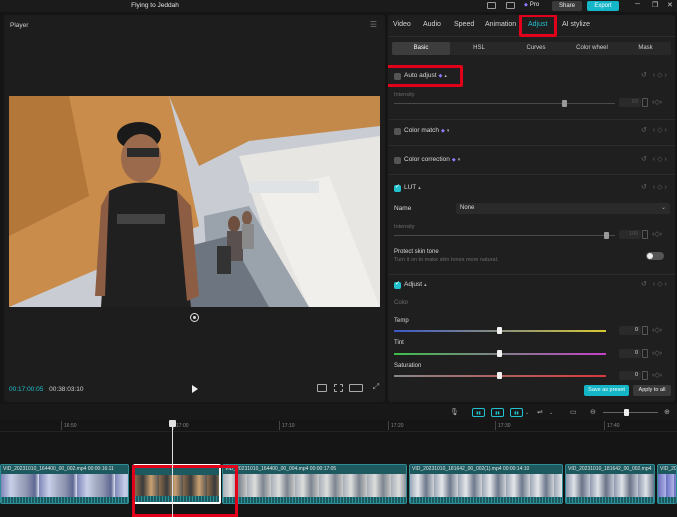 This screenshot has width=677, height=517. Describe the element at coordinates (401, 303) in the screenshot. I see `color-group-label: Color` at that location.